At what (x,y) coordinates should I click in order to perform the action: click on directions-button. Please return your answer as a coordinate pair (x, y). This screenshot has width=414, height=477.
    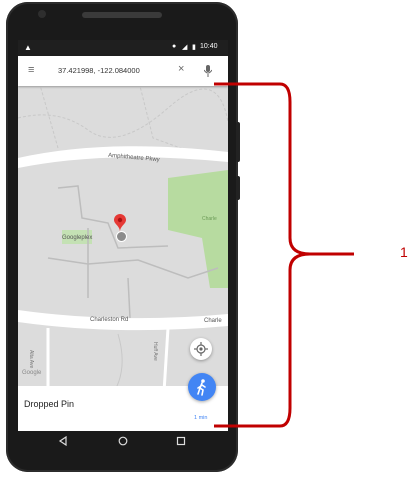
    Looking at the image, I should click on (202, 387).